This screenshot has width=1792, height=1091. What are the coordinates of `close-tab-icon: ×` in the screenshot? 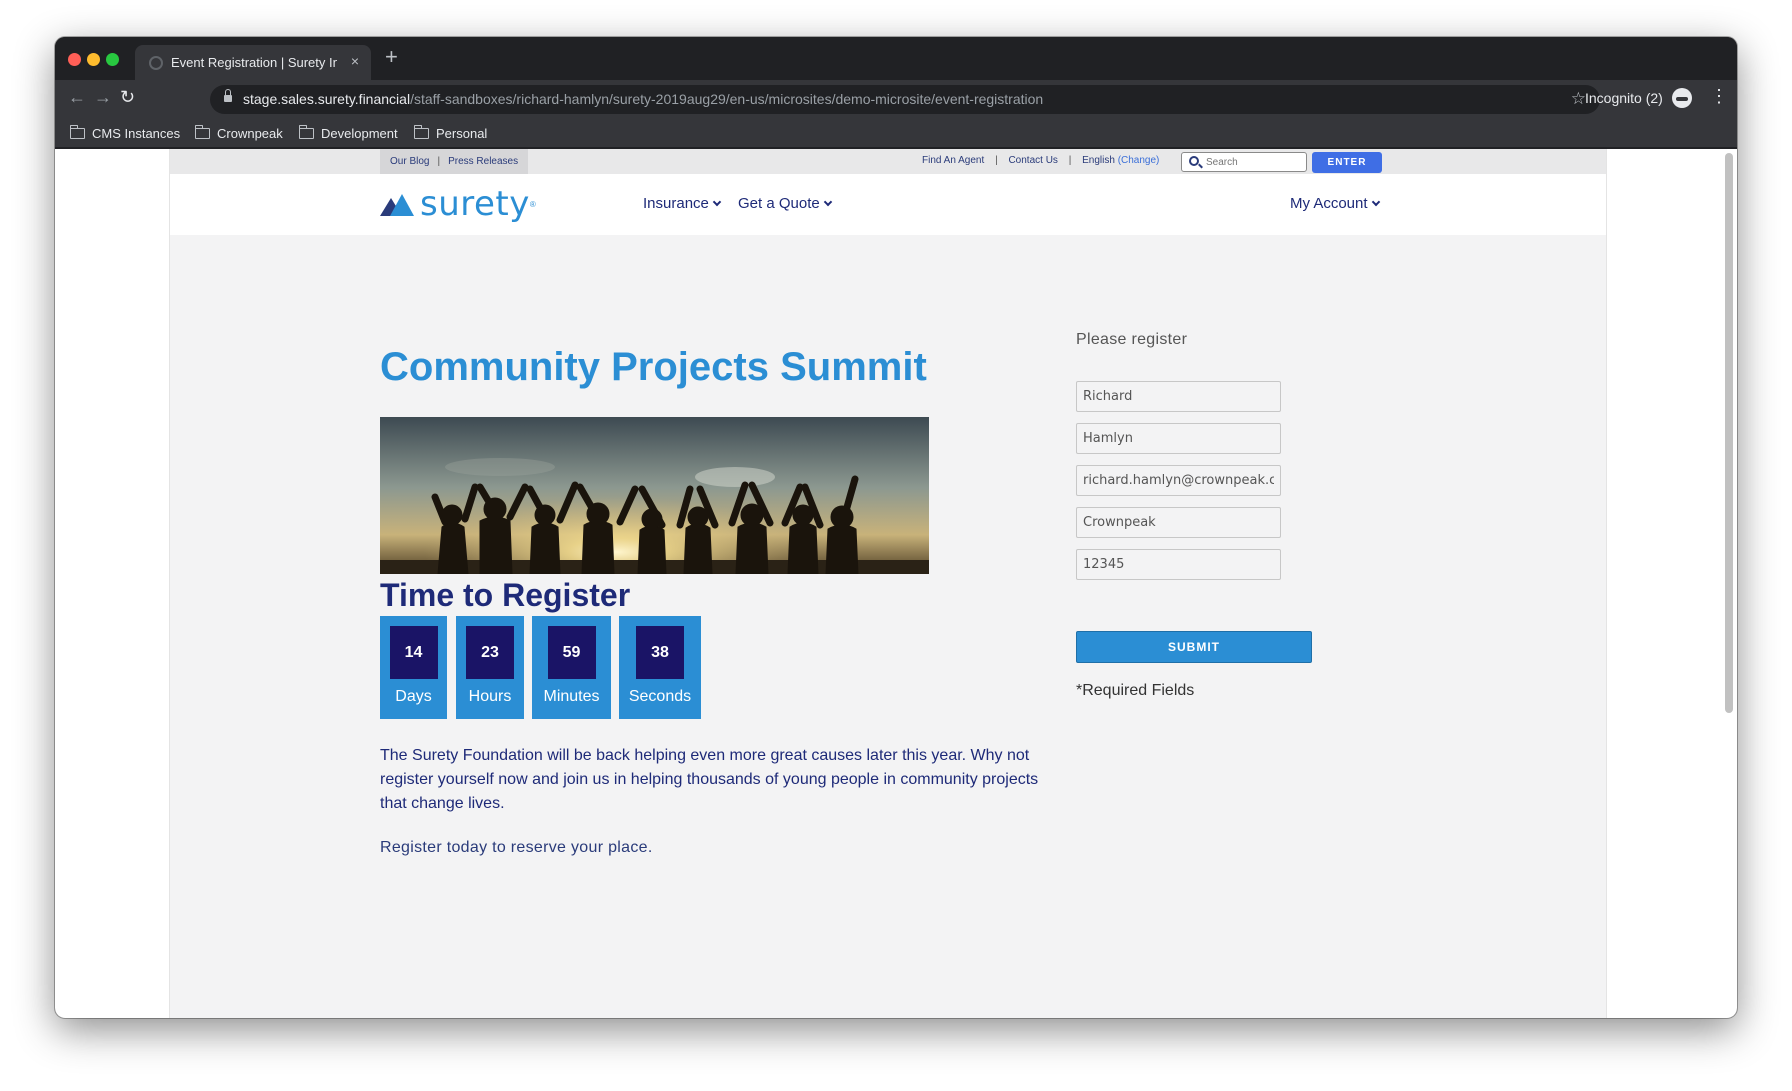 It's located at (355, 61).